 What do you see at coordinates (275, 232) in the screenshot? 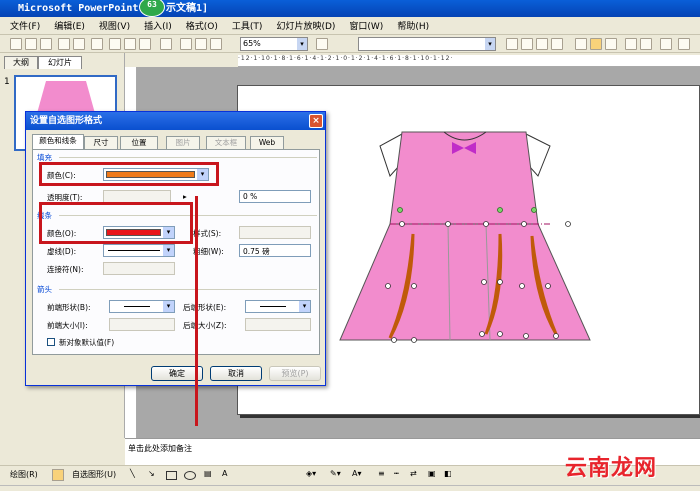
I see `line-style-select` at bounding box center [275, 232].